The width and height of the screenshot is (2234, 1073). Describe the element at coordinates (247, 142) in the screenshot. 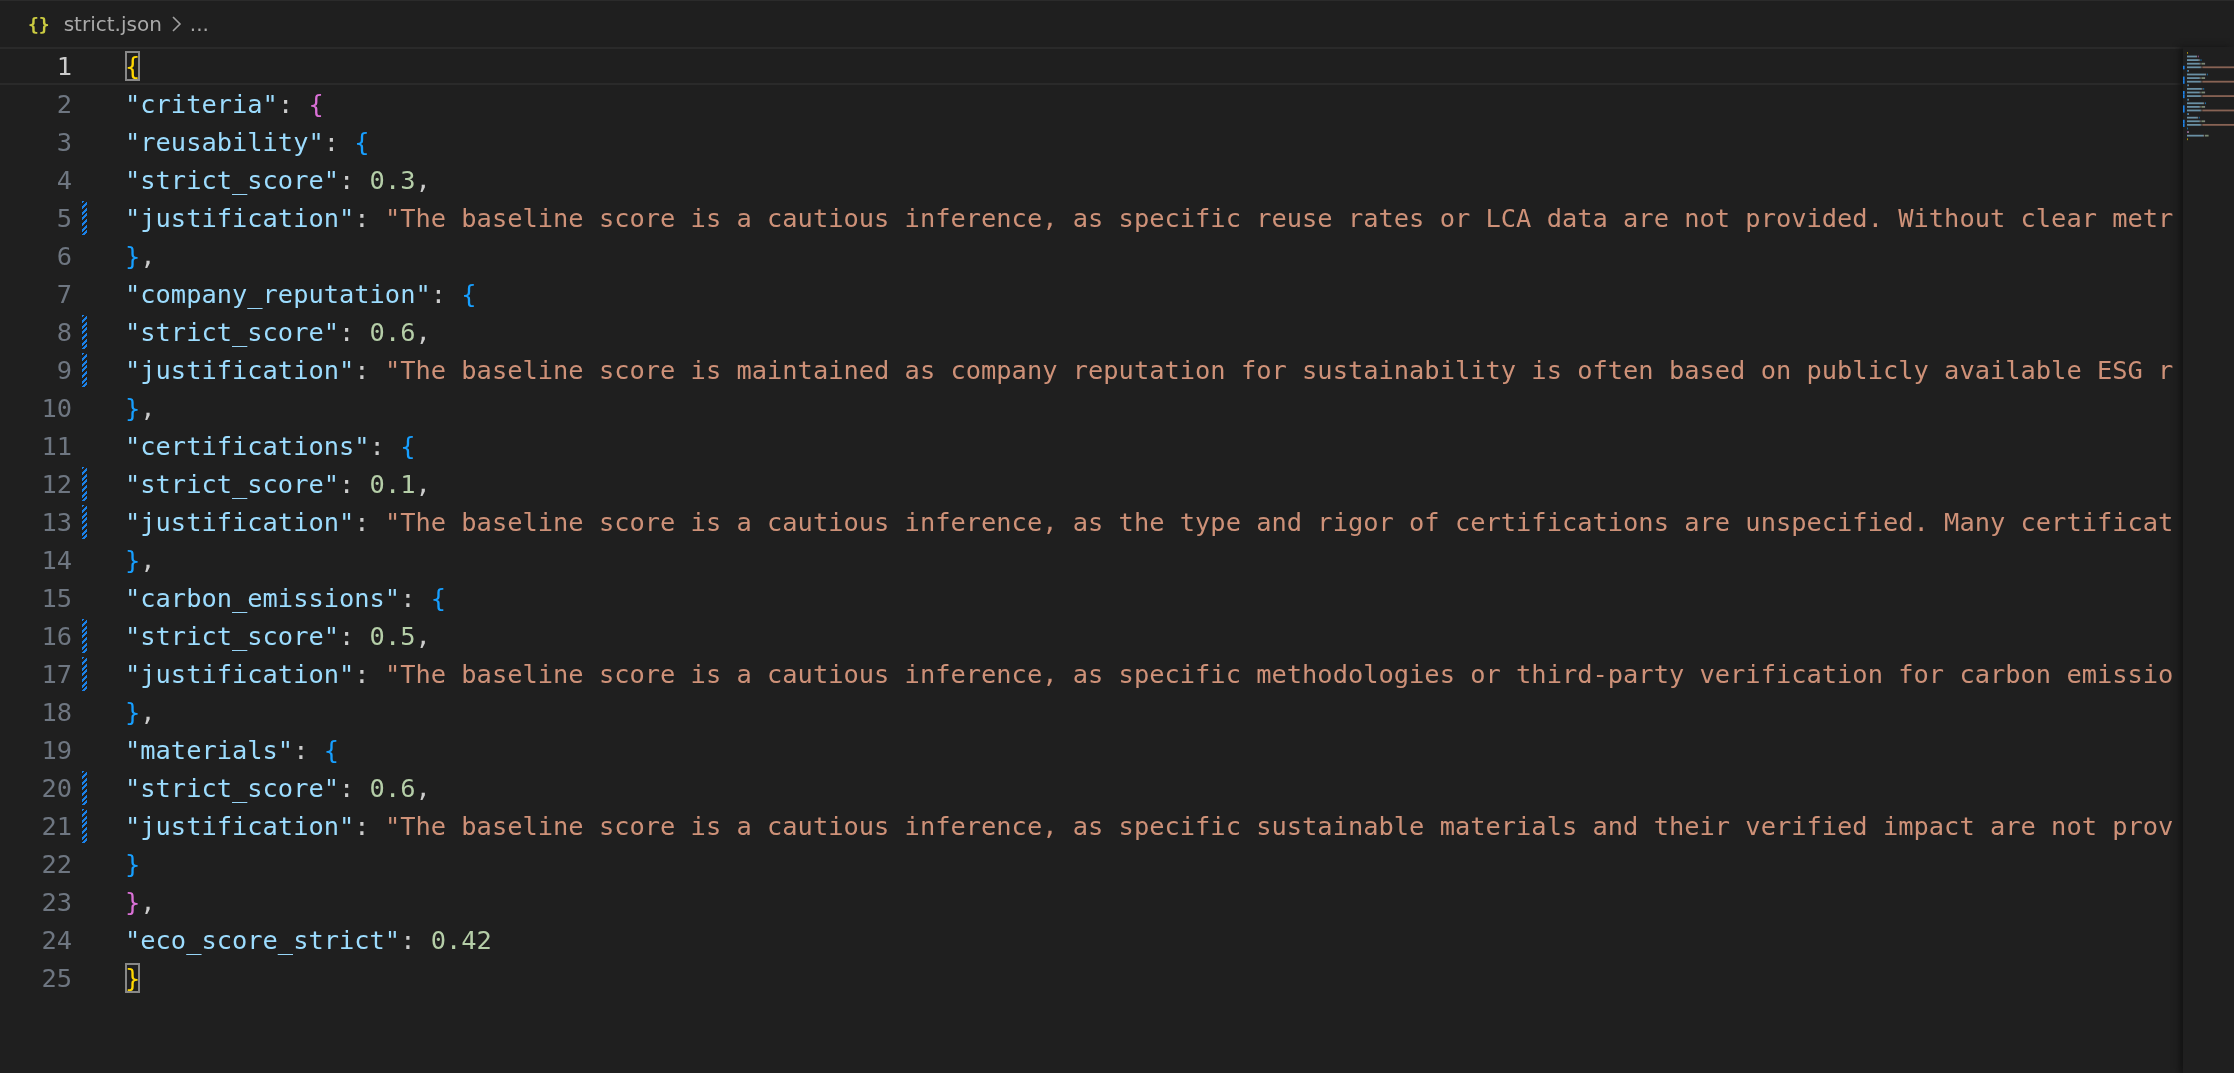

I see `code-line: "reusability": {` at that location.